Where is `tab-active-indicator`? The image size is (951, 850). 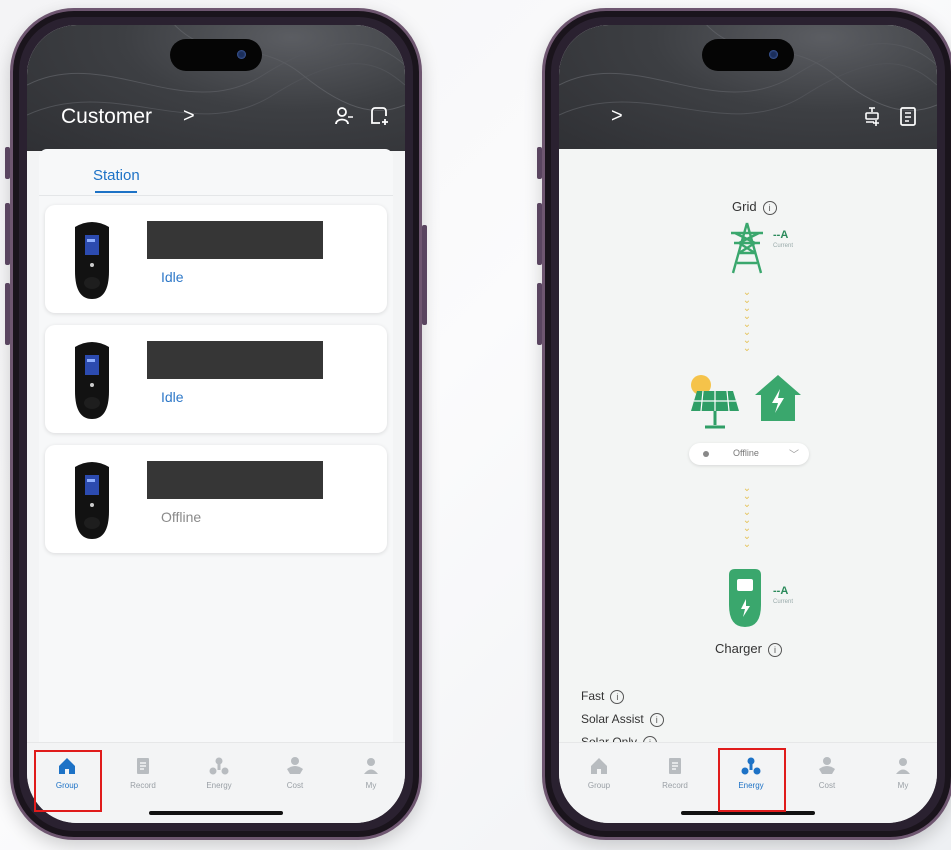 tab-active-indicator is located at coordinates (116, 192).